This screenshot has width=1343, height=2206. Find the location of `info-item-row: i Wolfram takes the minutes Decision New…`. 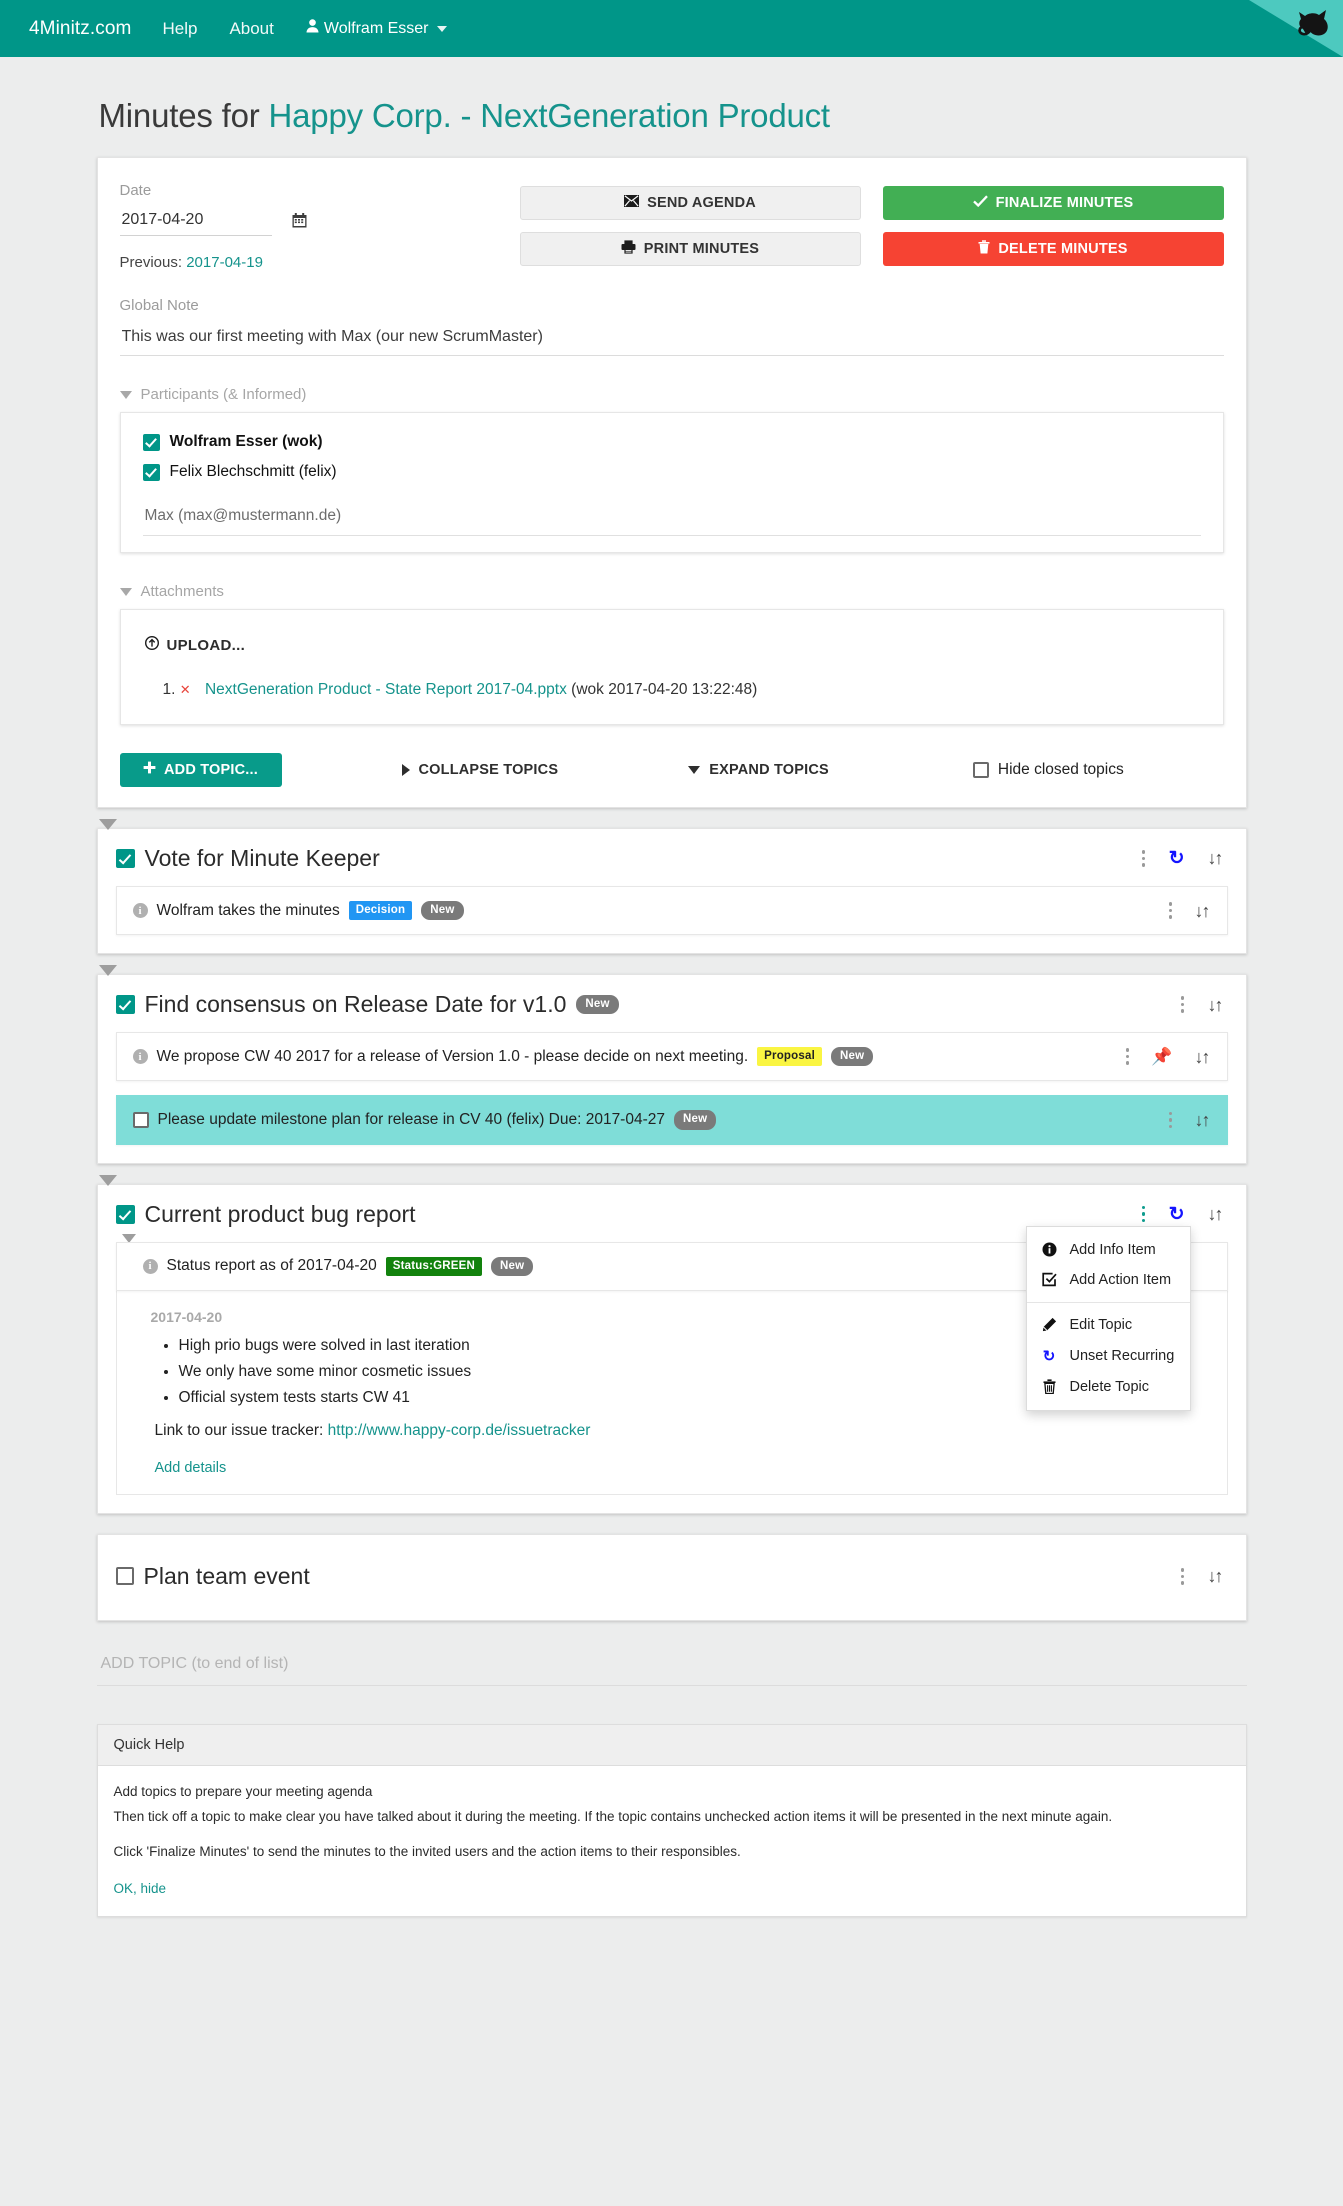

info-item-row: i Wolfram takes the minutes Decision New… is located at coordinates (671, 910).